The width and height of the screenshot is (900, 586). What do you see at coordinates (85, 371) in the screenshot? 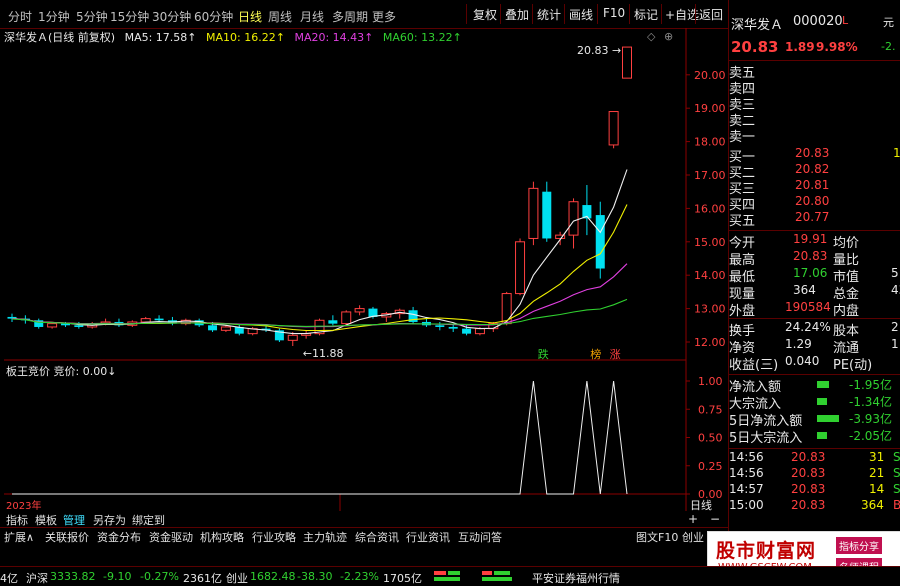
I see `sub-indicator-value: 竞价: 0.00↓` at bounding box center [85, 371].